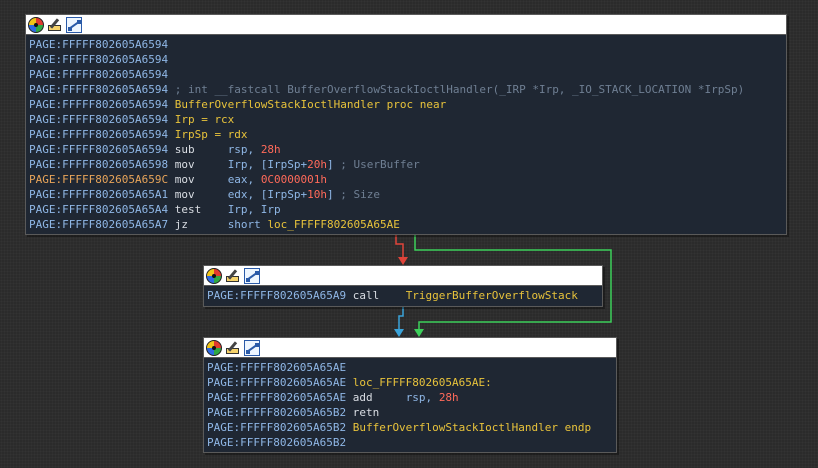 Image resolution: width=818 pixels, height=468 pixels. What do you see at coordinates (244, 179) in the screenshot?
I see `operand: eax,` at bounding box center [244, 179].